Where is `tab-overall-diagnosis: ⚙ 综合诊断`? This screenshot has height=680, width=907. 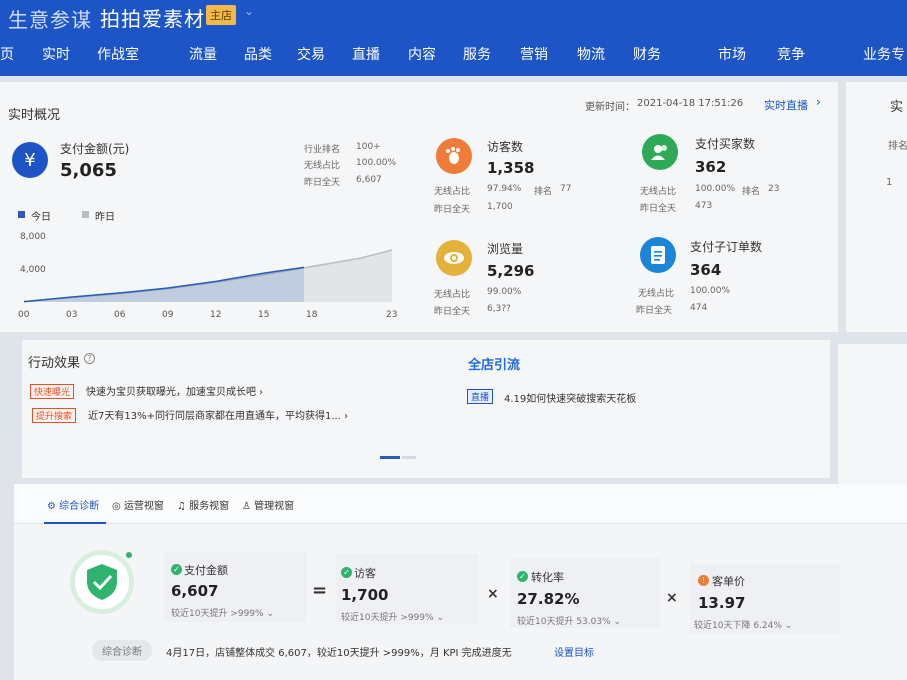 tab-overall-diagnosis: ⚙ 综合诊断 is located at coordinates (73, 504).